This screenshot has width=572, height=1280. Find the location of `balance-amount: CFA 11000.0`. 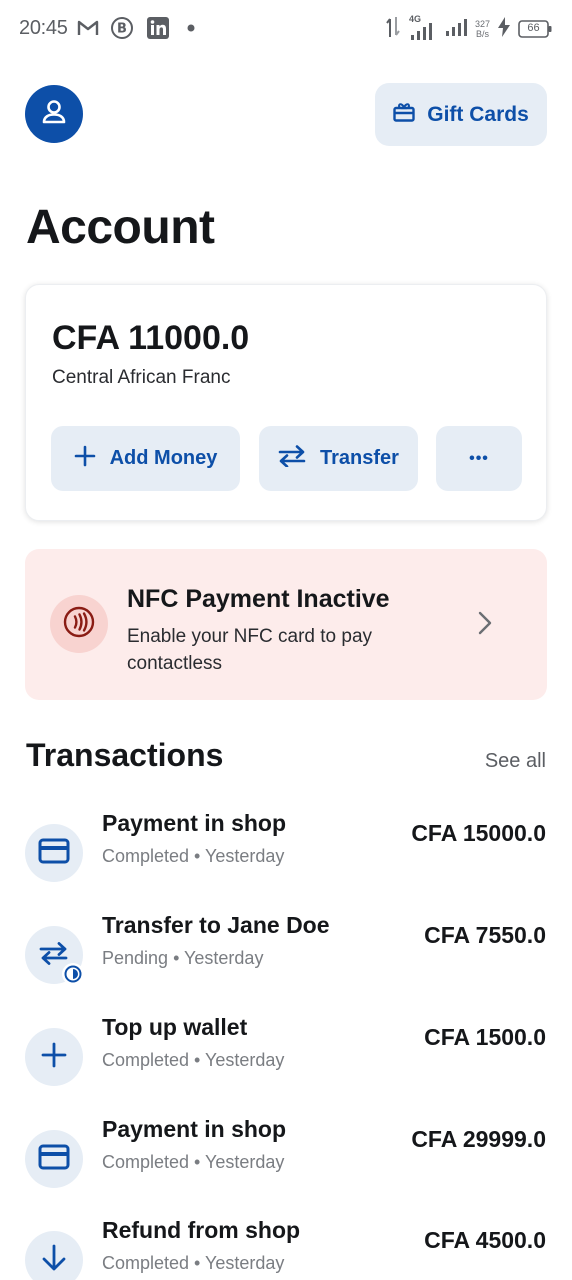

balance-amount: CFA 11000.0 is located at coordinates (151, 338).